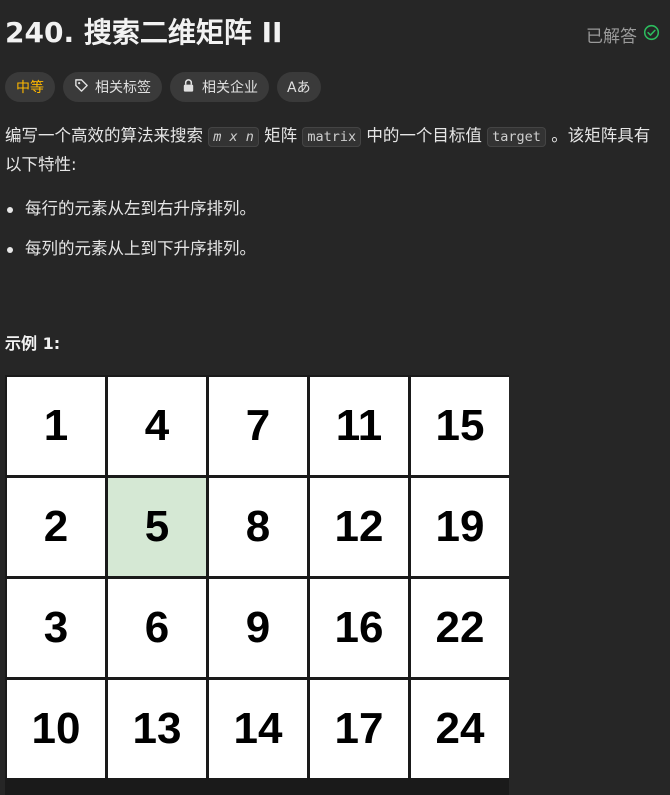 The image size is (670, 795). I want to click on matrix-cell: 7, so click(258, 426).